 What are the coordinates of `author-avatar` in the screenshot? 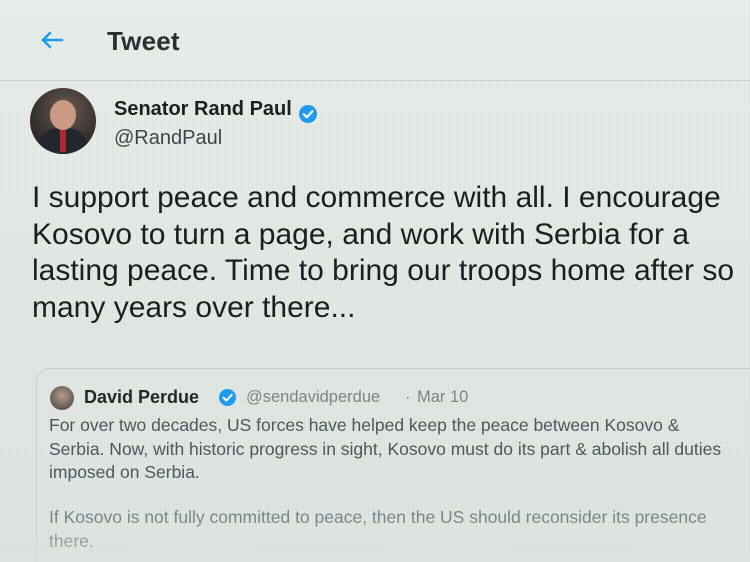 It's located at (63, 121).